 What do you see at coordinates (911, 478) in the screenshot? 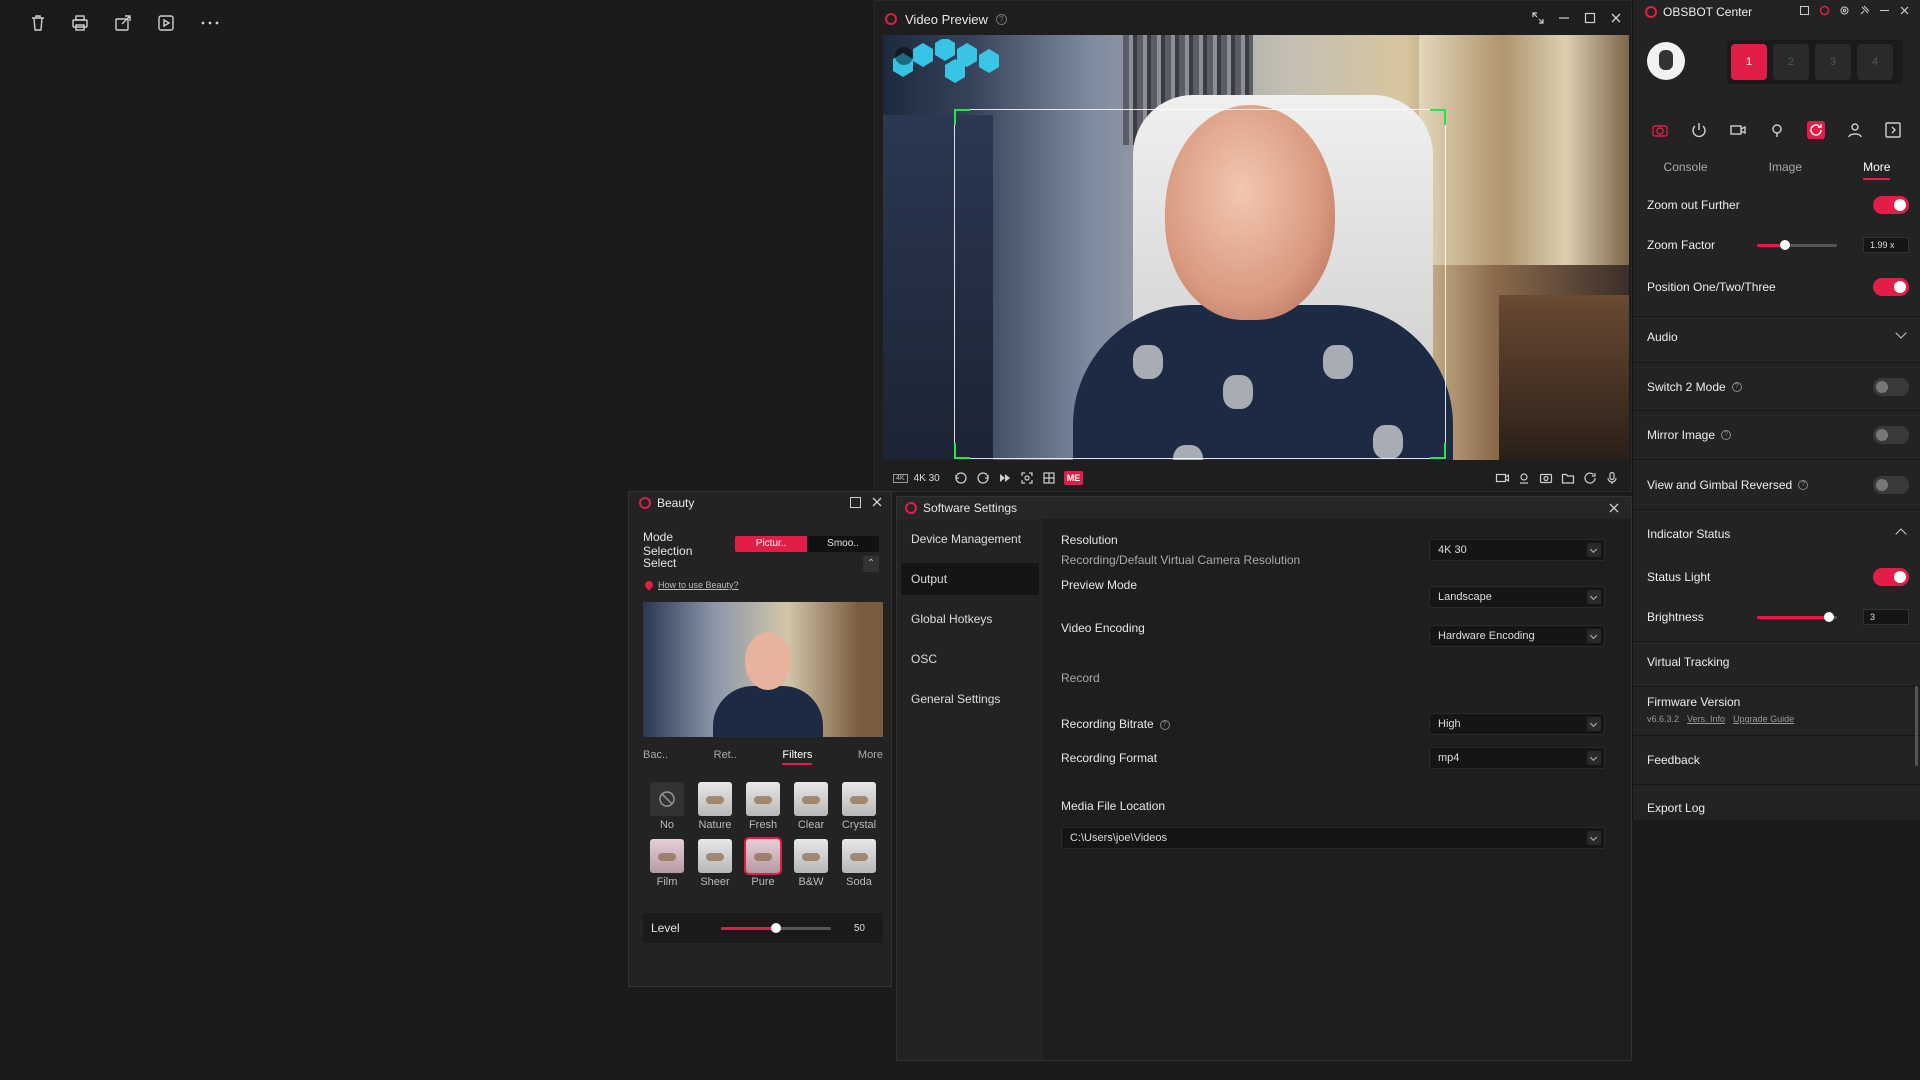
I see `resolution-selector: 4K 4K 30` at bounding box center [911, 478].